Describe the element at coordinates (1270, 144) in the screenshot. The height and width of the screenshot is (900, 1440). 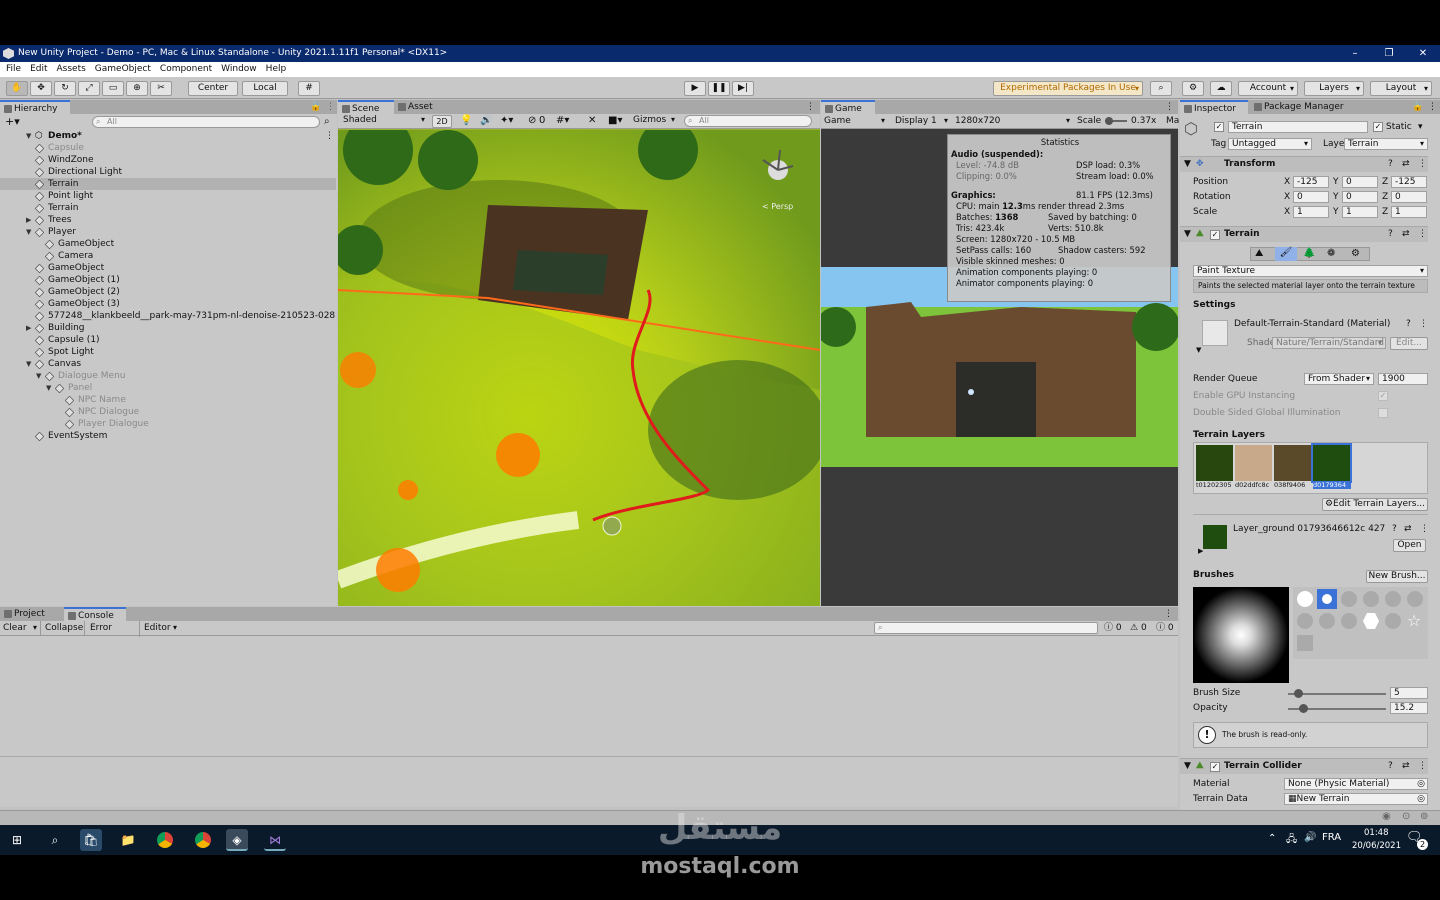
I see `tag-dropdown: Untagged` at that location.